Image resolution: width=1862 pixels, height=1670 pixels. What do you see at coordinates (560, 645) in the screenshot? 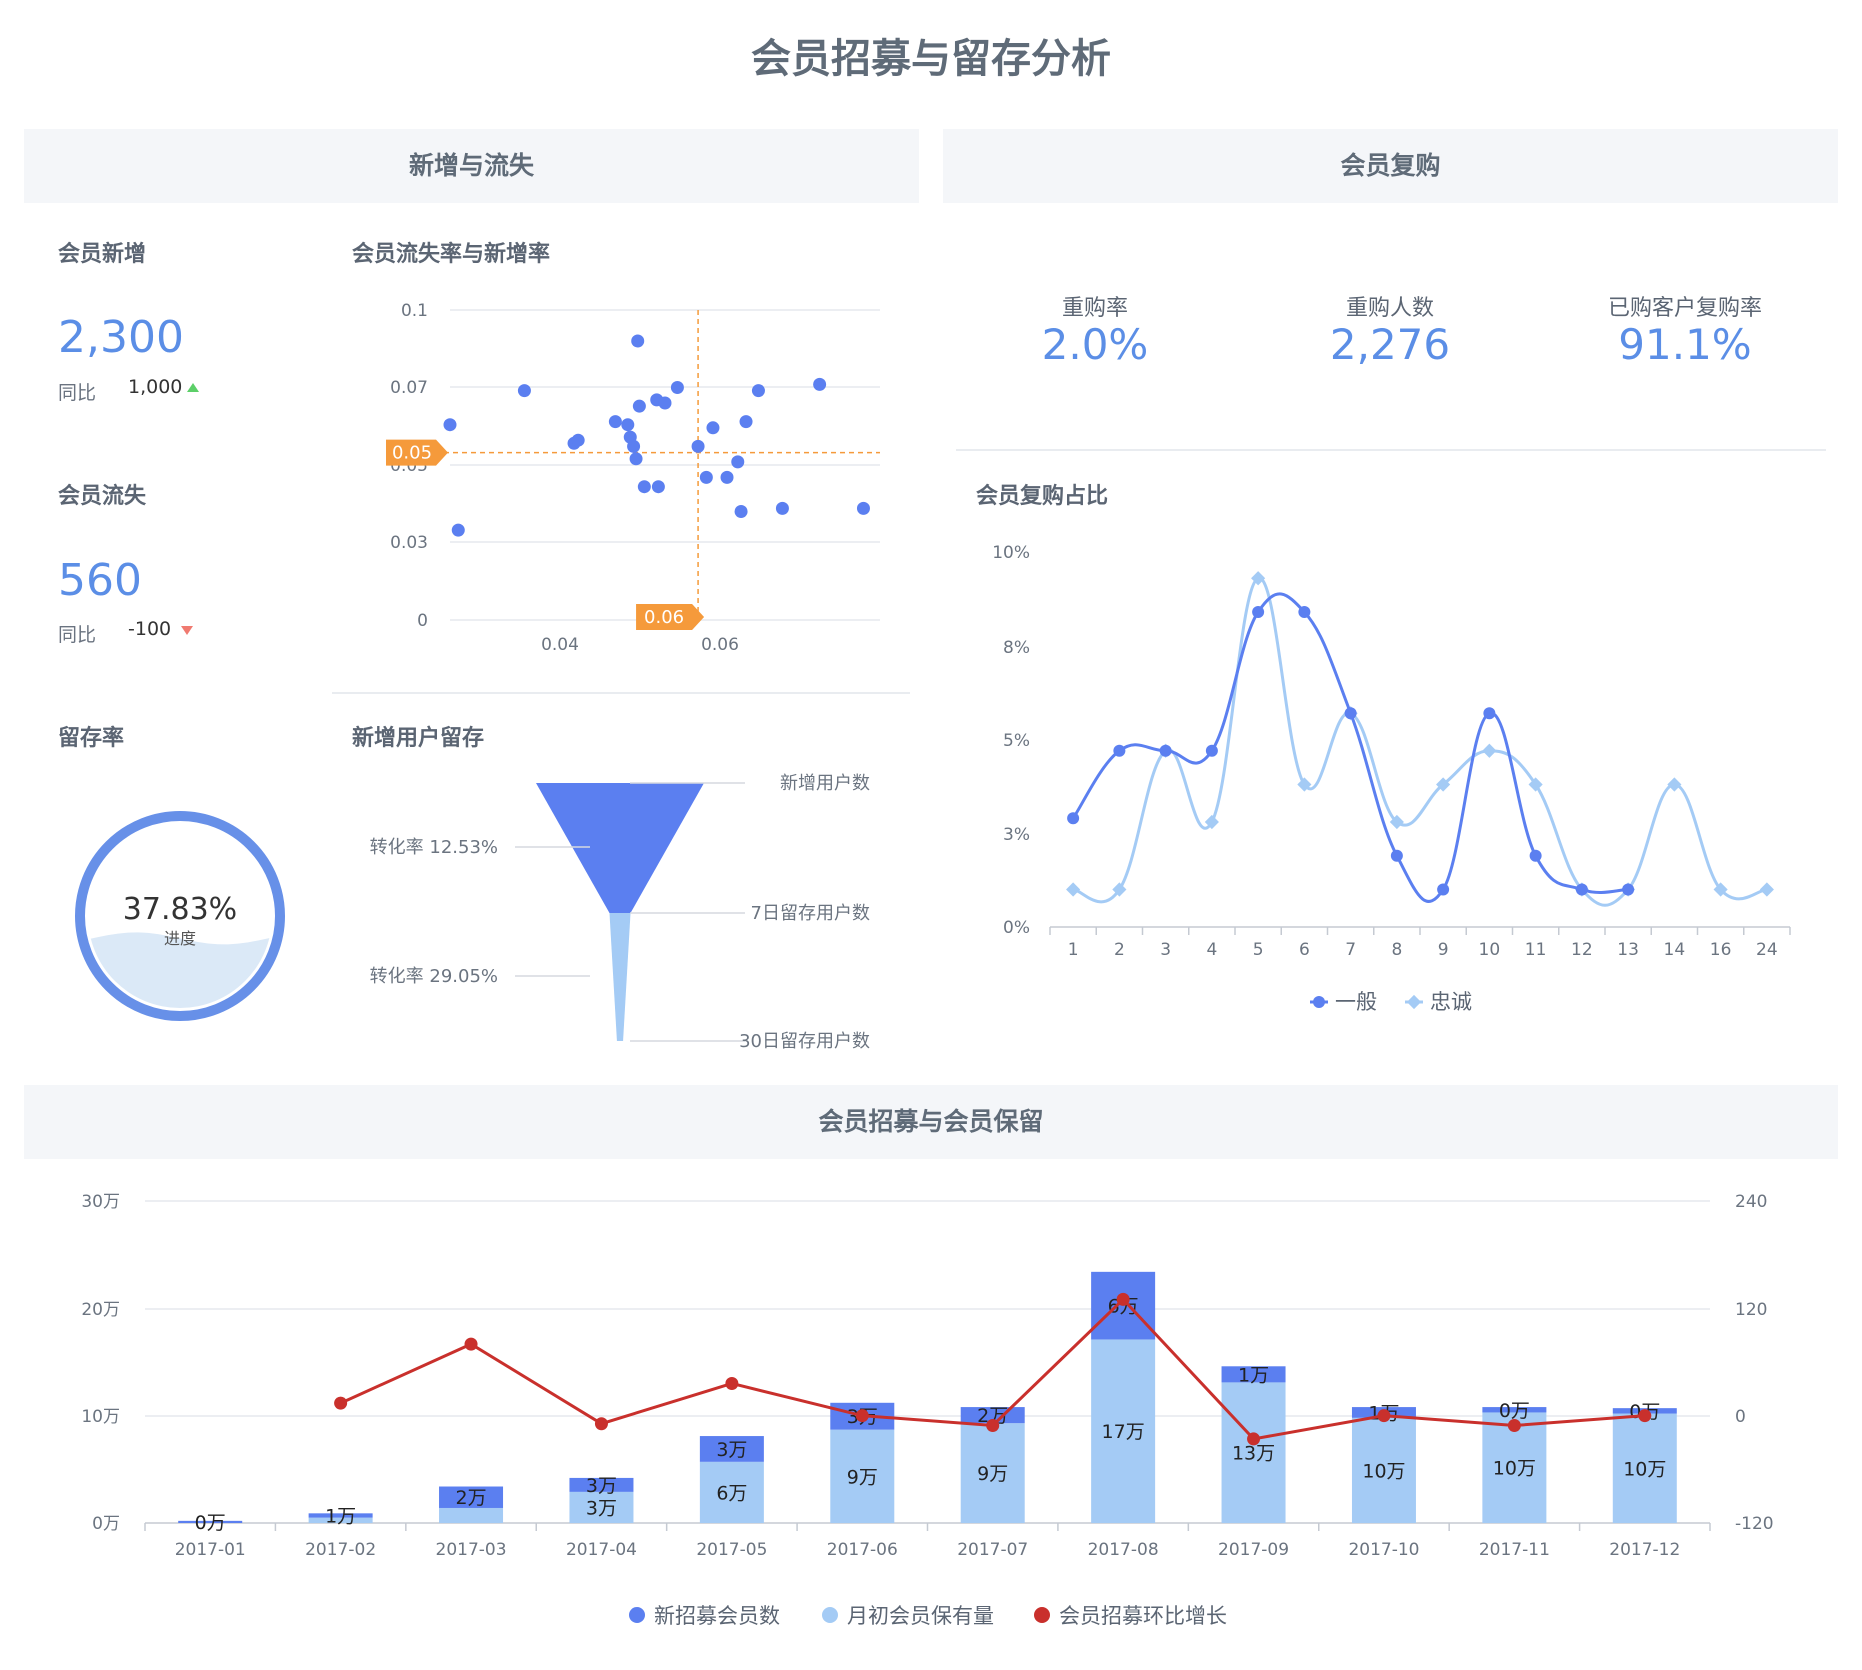
I see `x-tick-label: 0.04` at bounding box center [560, 645].